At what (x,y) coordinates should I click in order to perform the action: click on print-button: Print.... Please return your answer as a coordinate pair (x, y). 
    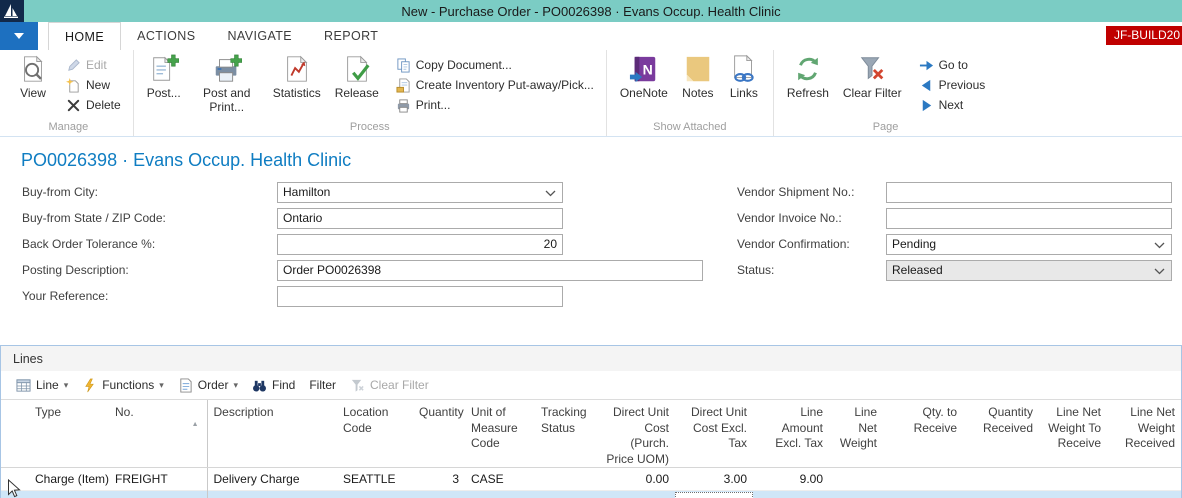
    Looking at the image, I should click on (495, 105).